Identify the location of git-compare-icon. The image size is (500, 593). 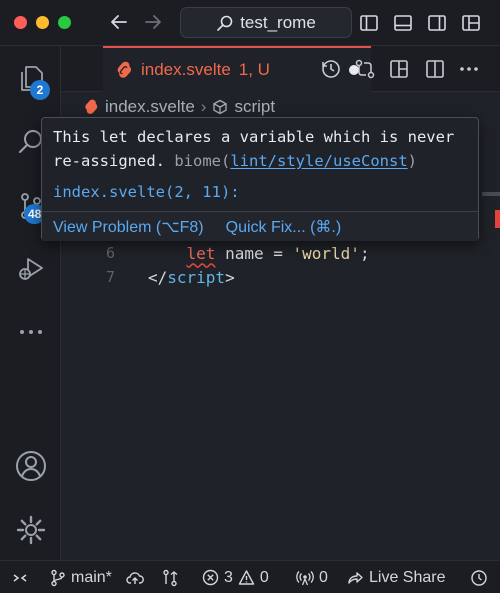
(170, 577).